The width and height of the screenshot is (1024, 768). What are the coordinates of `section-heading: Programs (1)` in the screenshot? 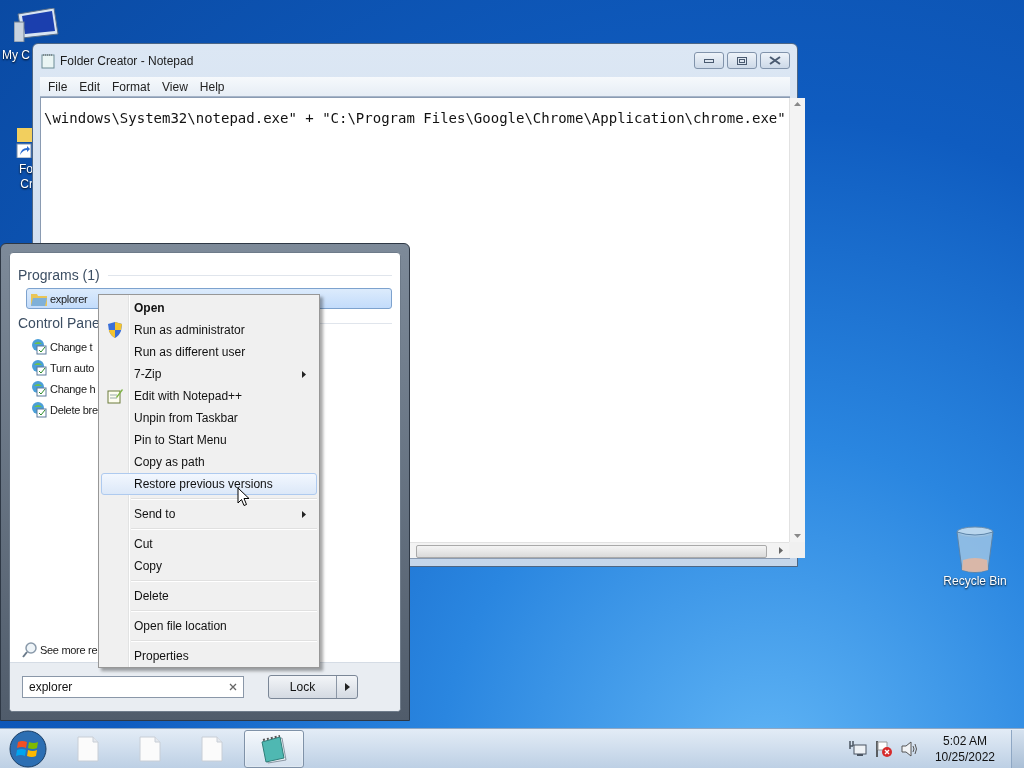 It's located at (59, 275).